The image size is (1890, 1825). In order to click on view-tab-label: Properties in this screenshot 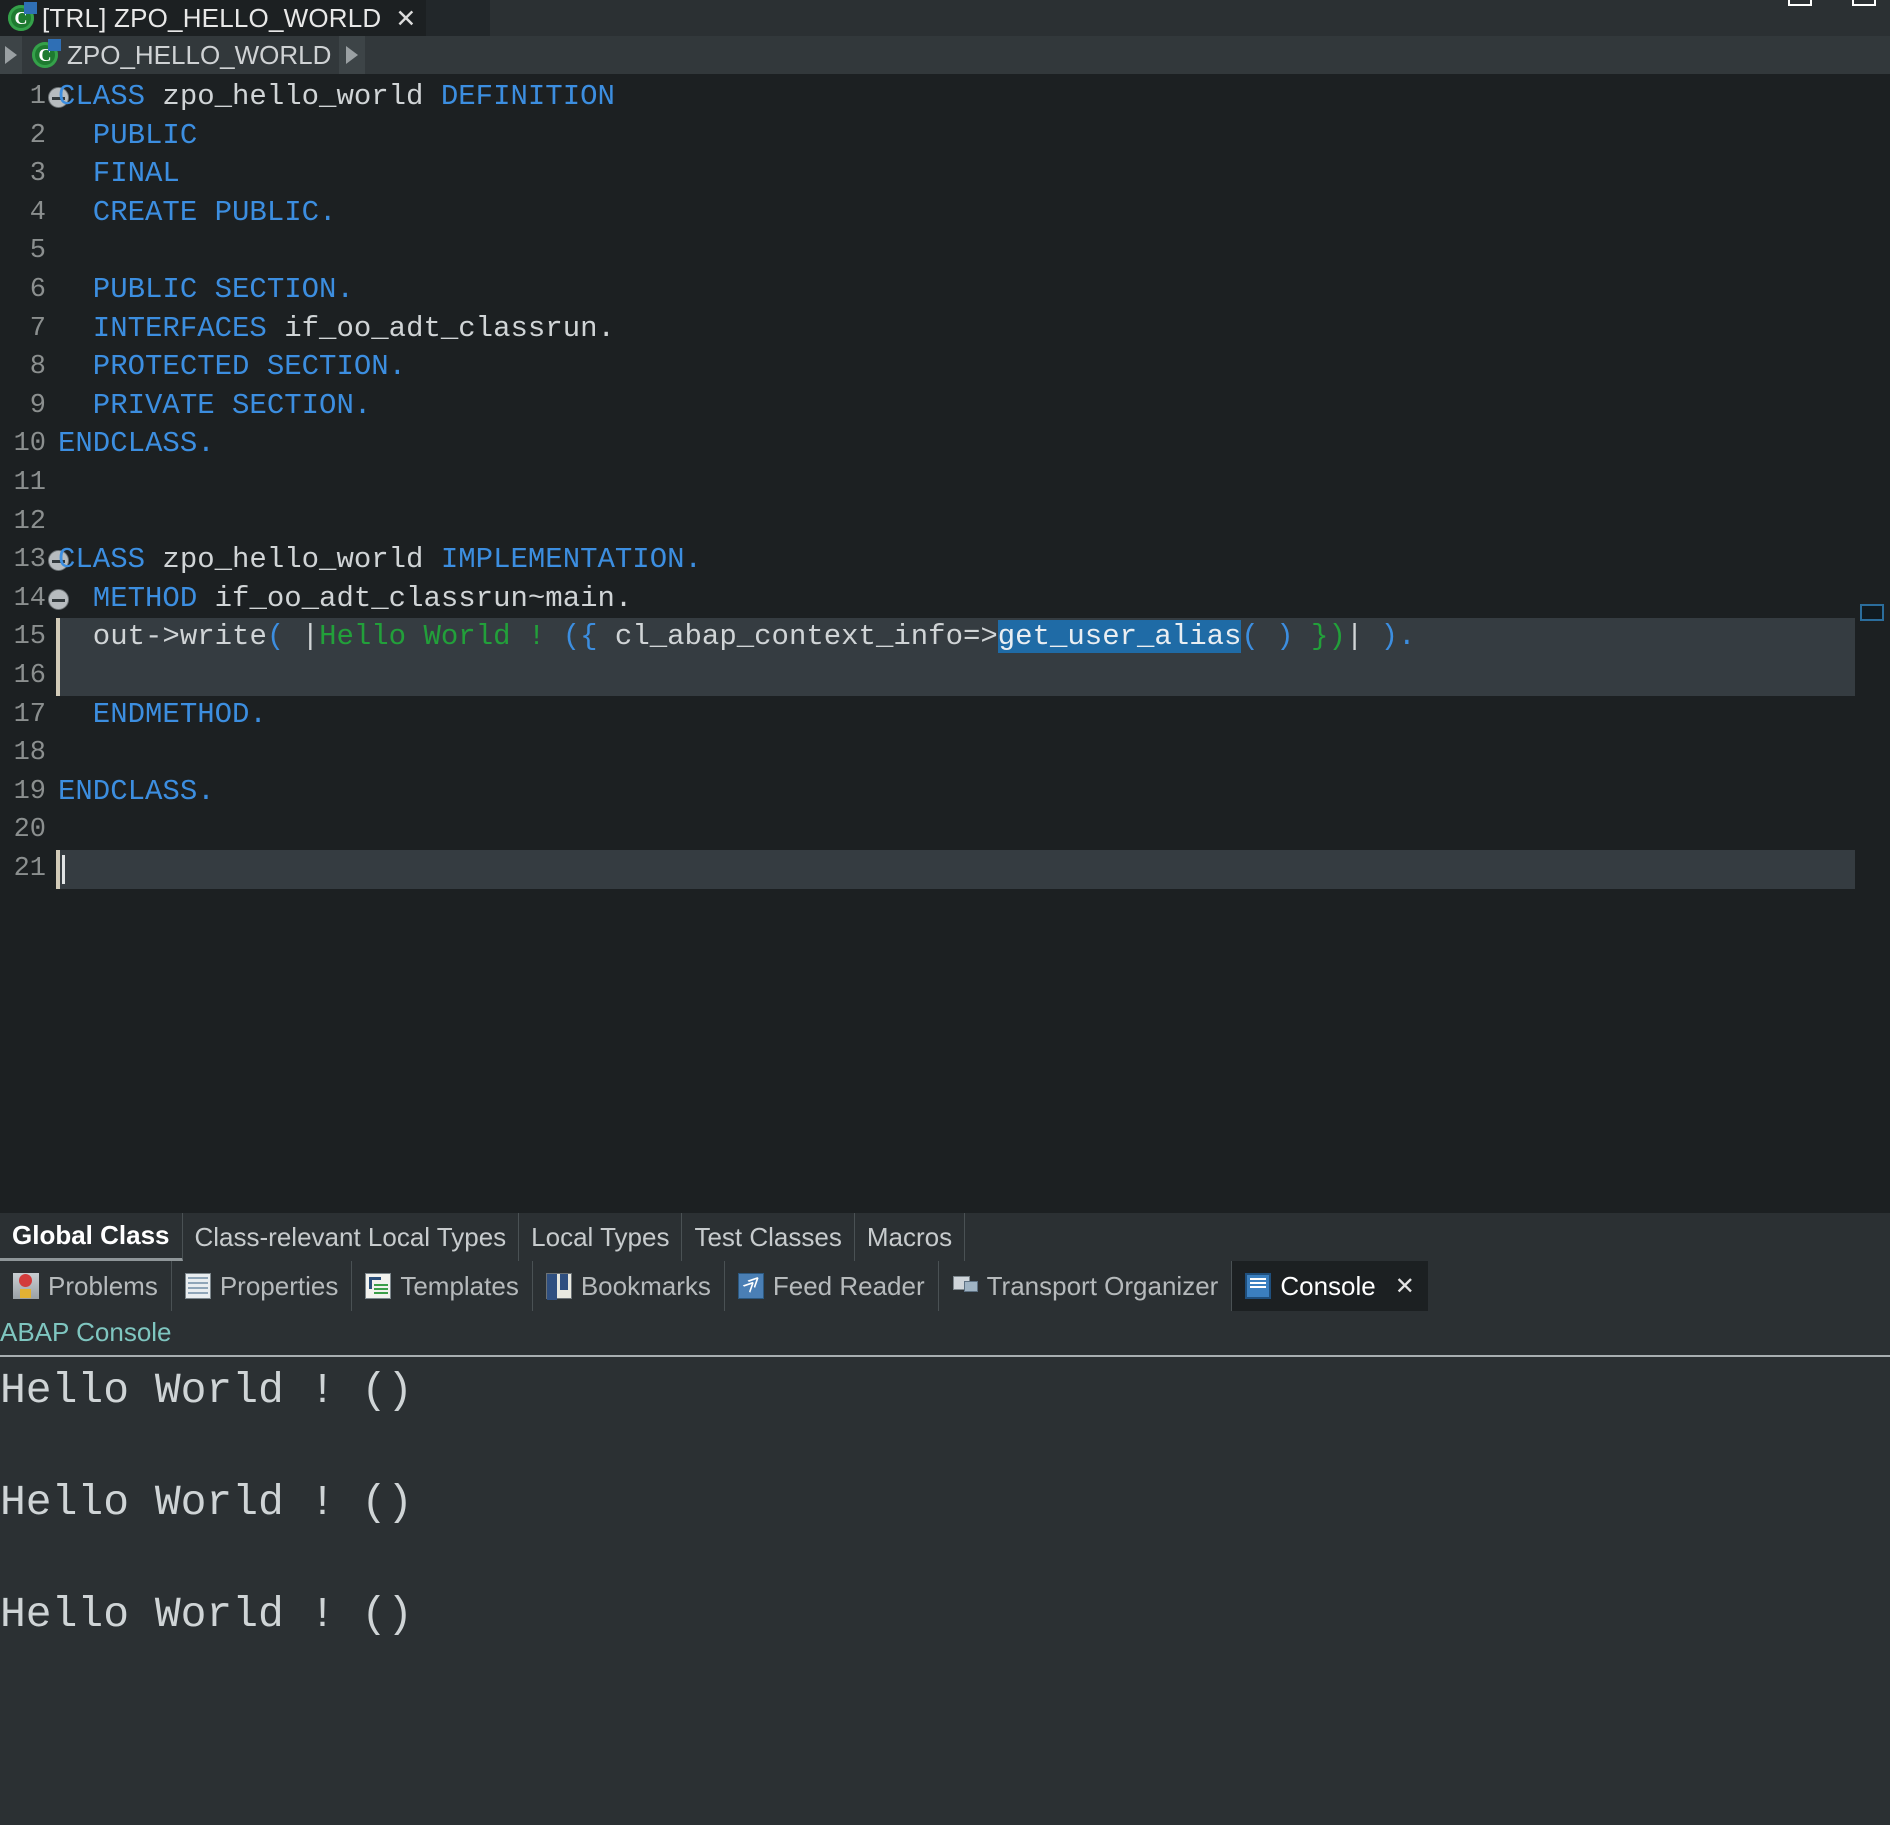, I will do `click(279, 1285)`.